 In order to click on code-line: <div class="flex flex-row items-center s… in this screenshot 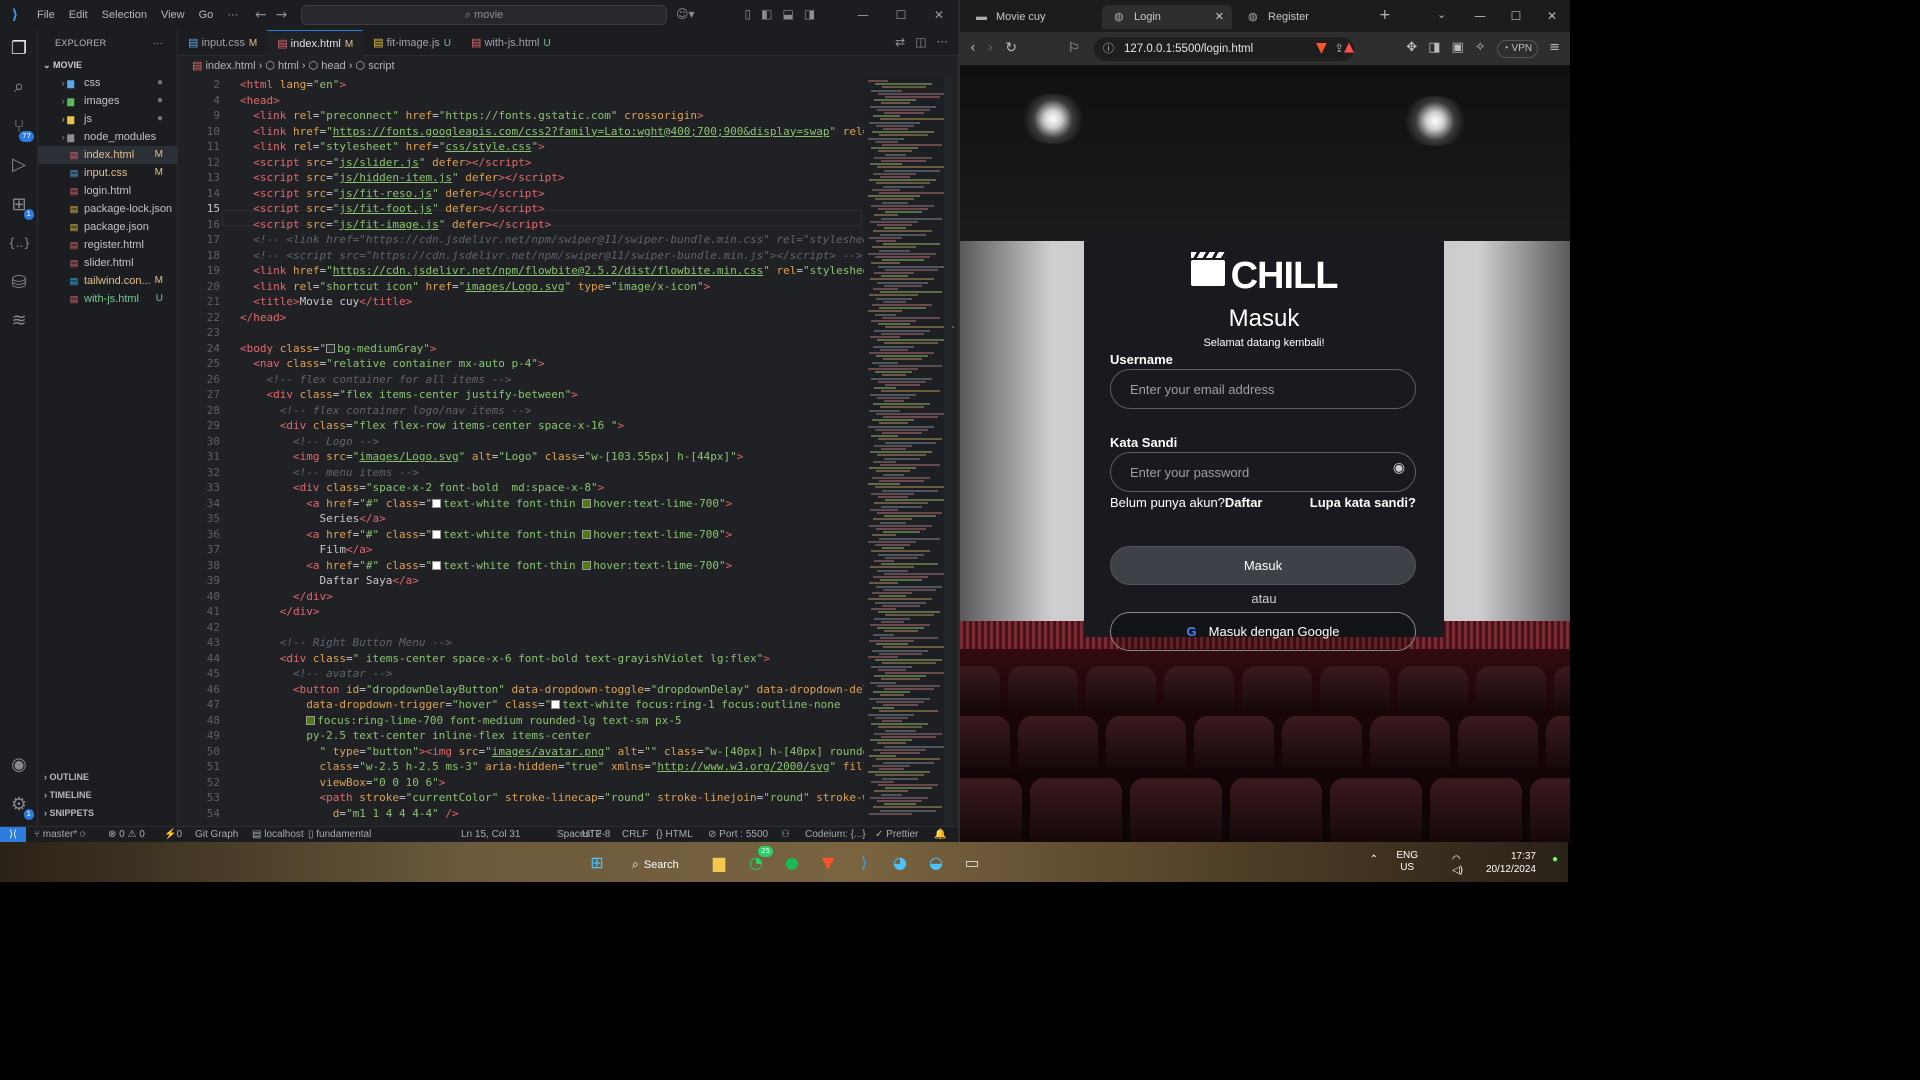, I will do `click(432, 425)`.